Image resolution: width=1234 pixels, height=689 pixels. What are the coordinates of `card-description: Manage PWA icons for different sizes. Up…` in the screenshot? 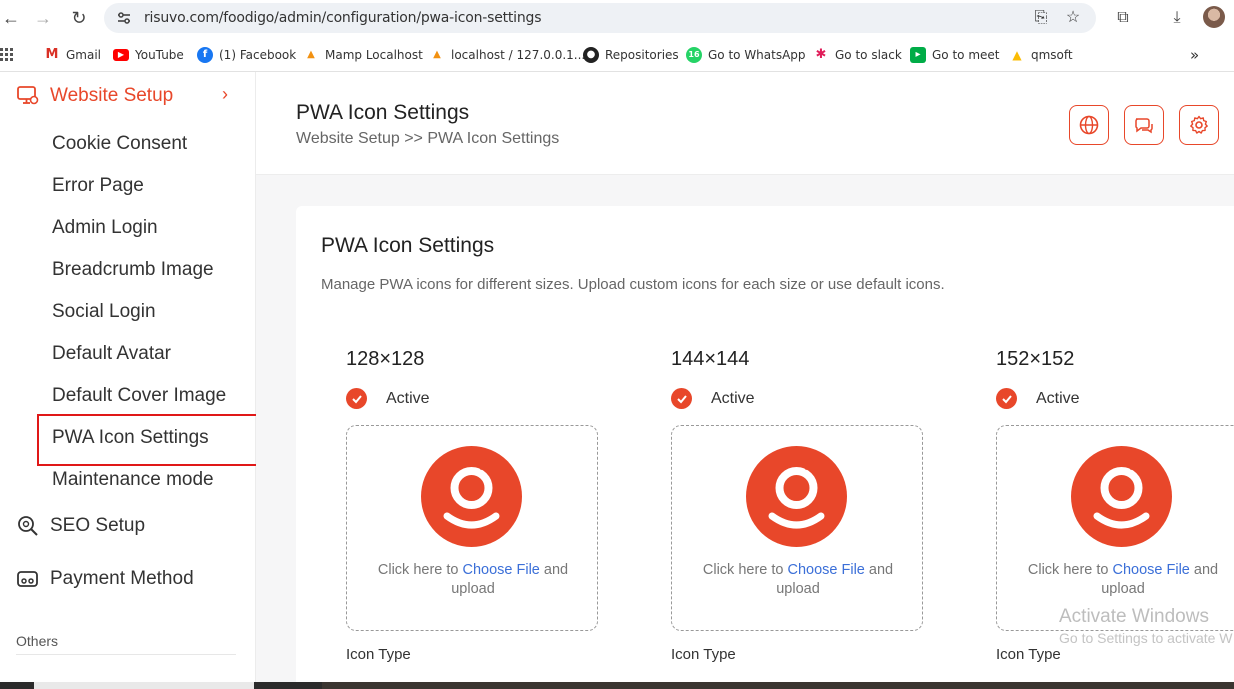 It's located at (633, 284).